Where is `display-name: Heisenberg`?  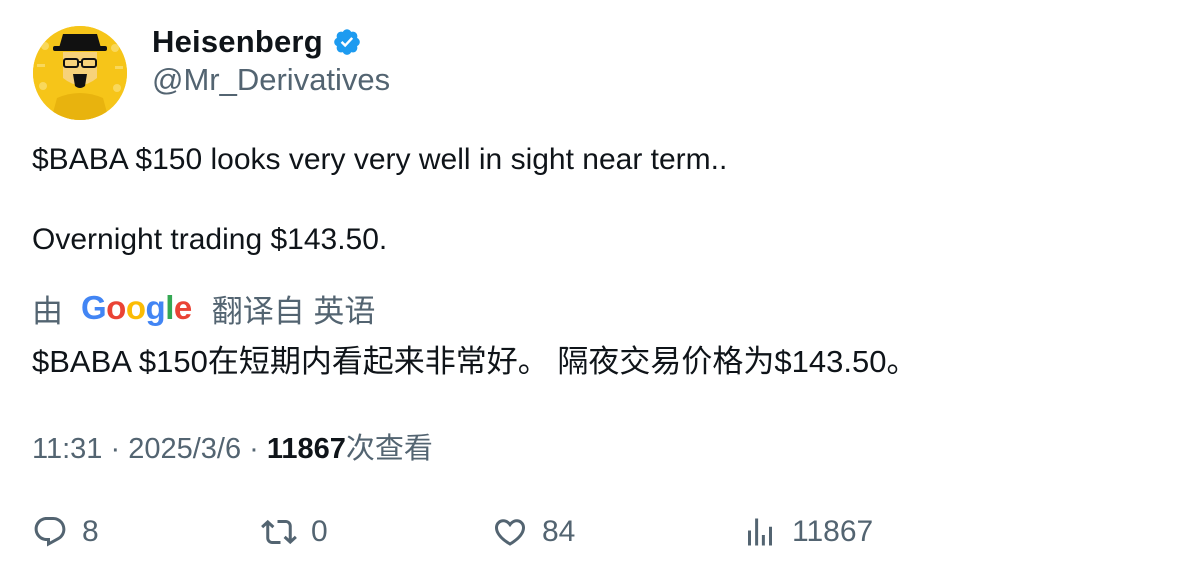
display-name: Heisenberg is located at coordinates (237, 42).